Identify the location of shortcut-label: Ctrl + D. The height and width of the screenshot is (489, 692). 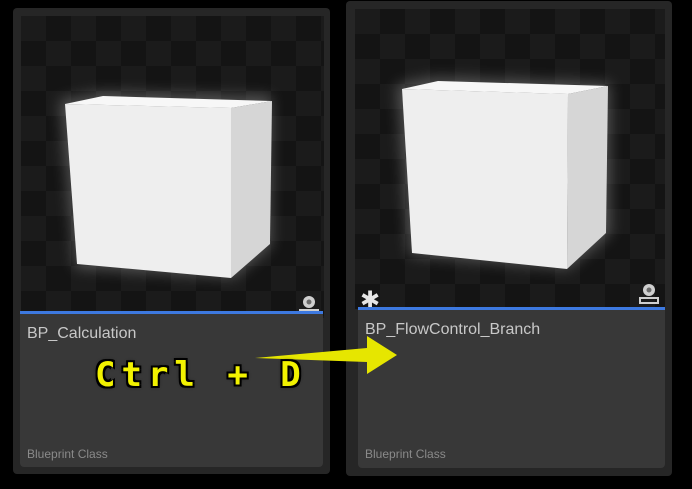
(201, 375).